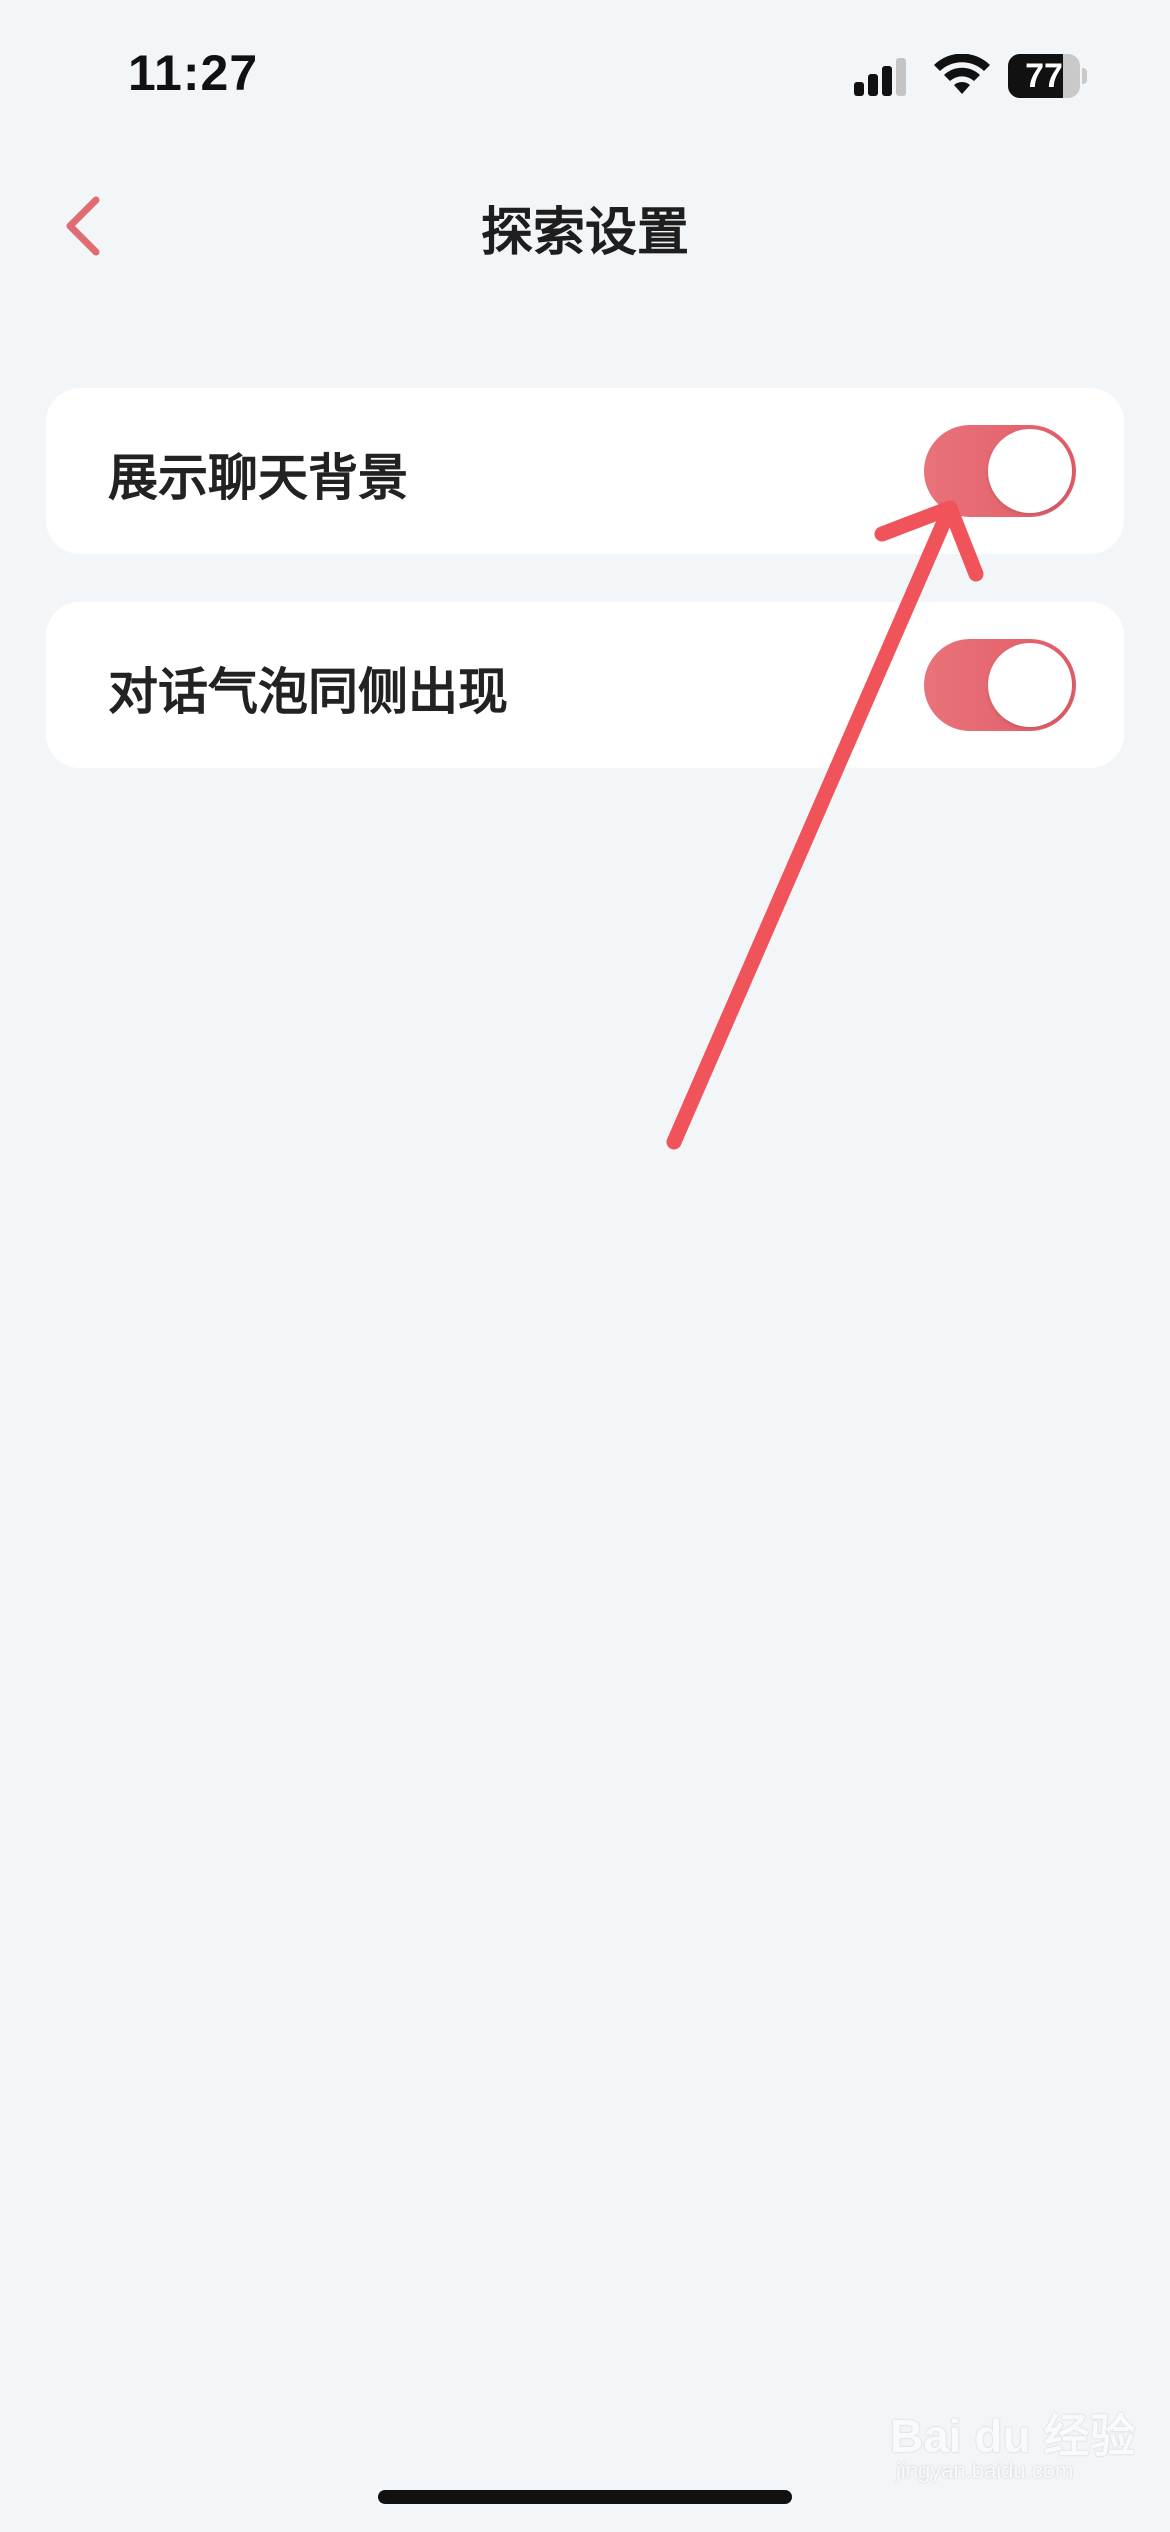 The image size is (1170, 2532). I want to click on page-title: 探索设置, so click(584, 233).